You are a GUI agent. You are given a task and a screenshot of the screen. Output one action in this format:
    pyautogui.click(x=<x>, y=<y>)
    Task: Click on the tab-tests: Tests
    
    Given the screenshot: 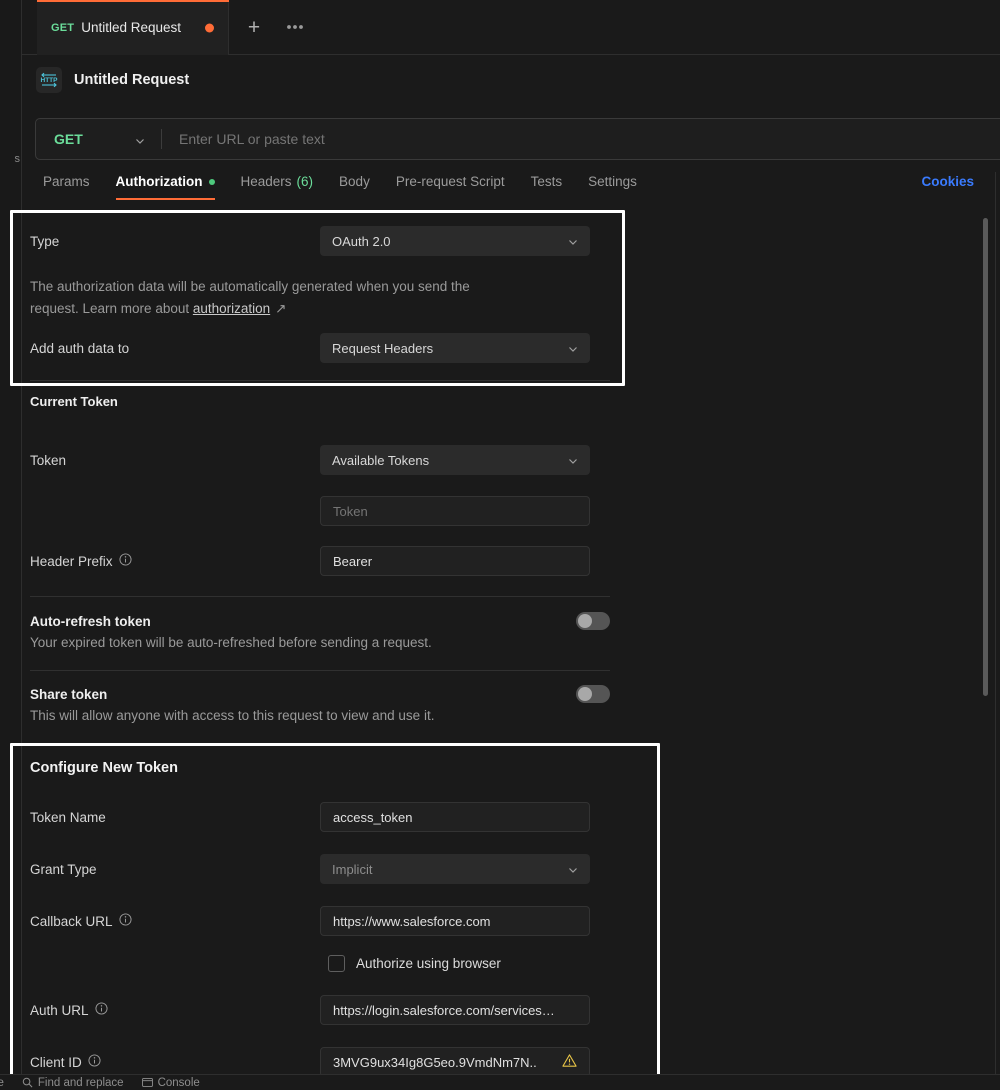 What is the action you would take?
    pyautogui.click(x=547, y=186)
    